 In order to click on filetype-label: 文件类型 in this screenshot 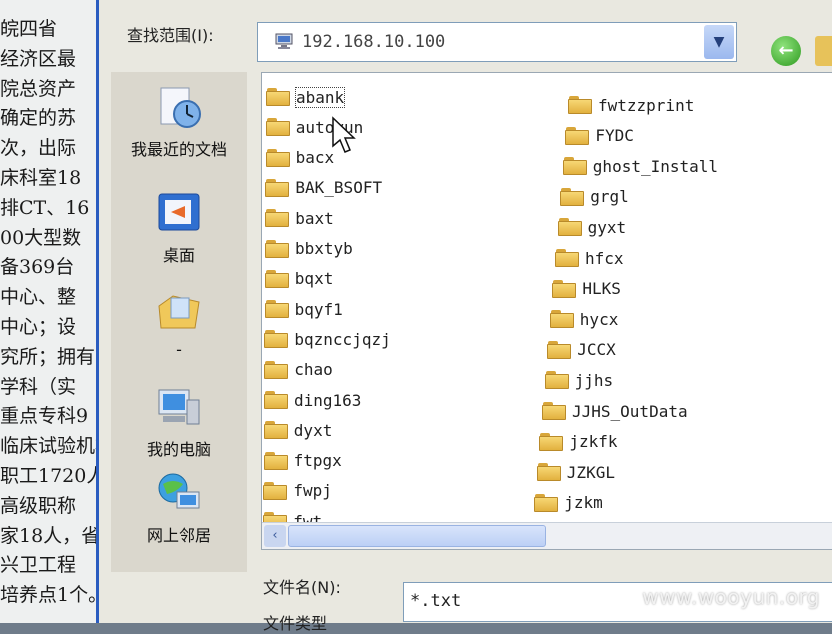, I will do `click(295, 623)`.